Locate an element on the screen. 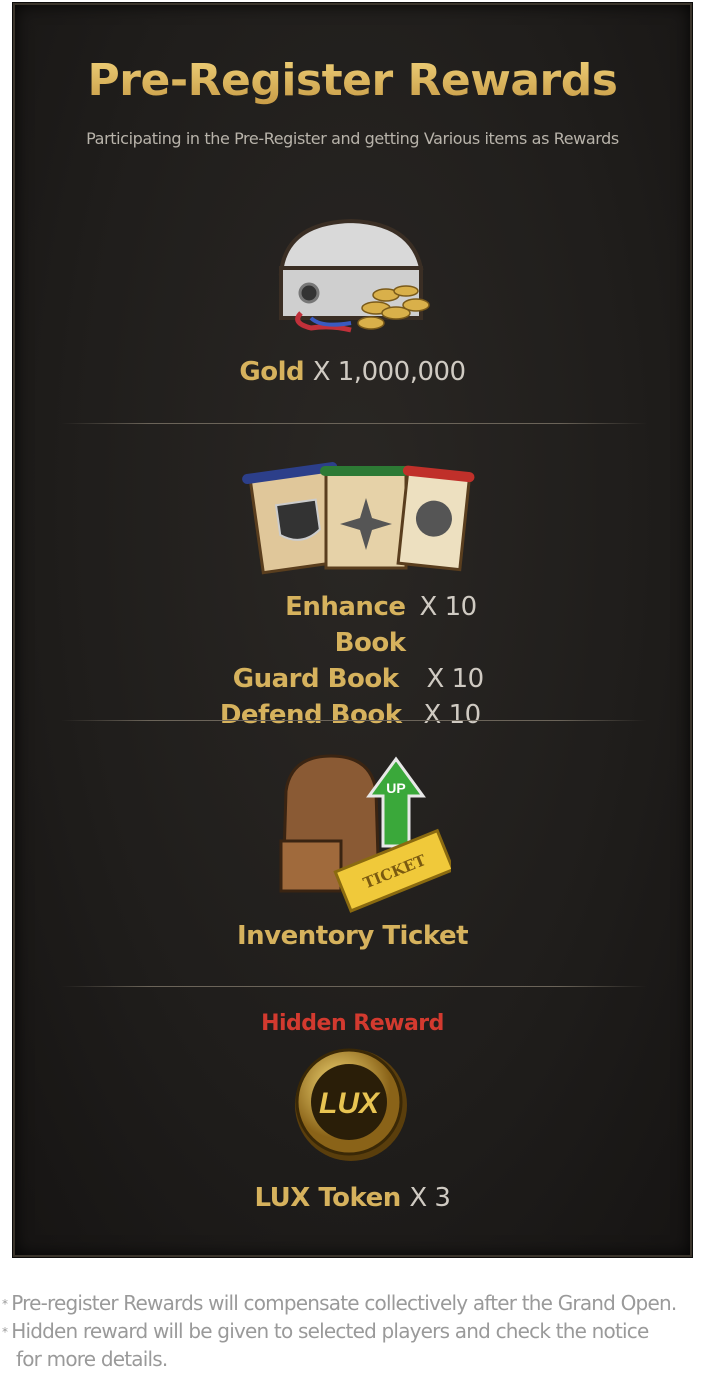 This screenshot has width=704, height=1373. reward-name: Inventory Ticket is located at coordinates (352, 936).